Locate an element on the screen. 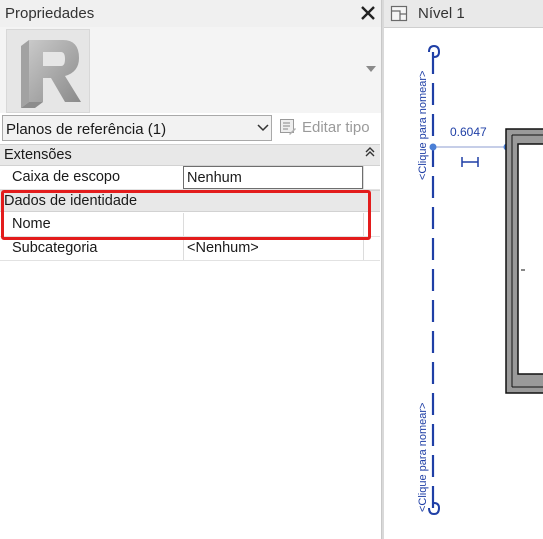  reference-plane-label-bottom: <Clique para nomear> is located at coordinates (423, 457).